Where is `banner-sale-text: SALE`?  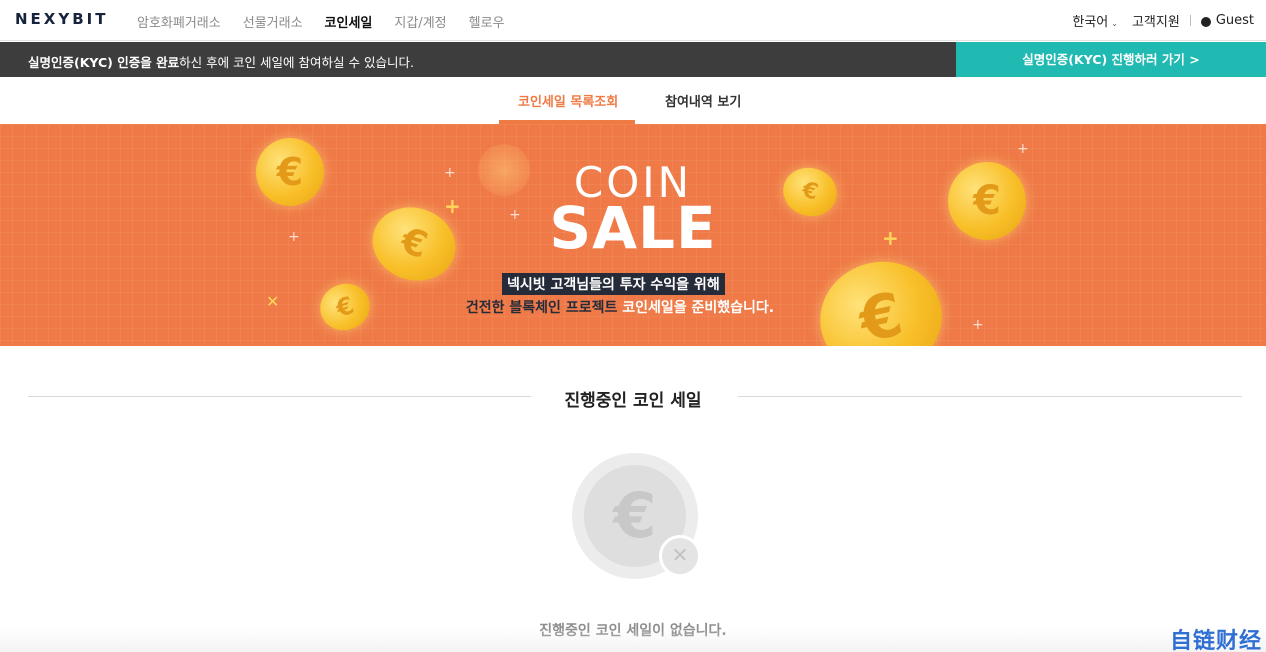 banner-sale-text: SALE is located at coordinates (633, 228).